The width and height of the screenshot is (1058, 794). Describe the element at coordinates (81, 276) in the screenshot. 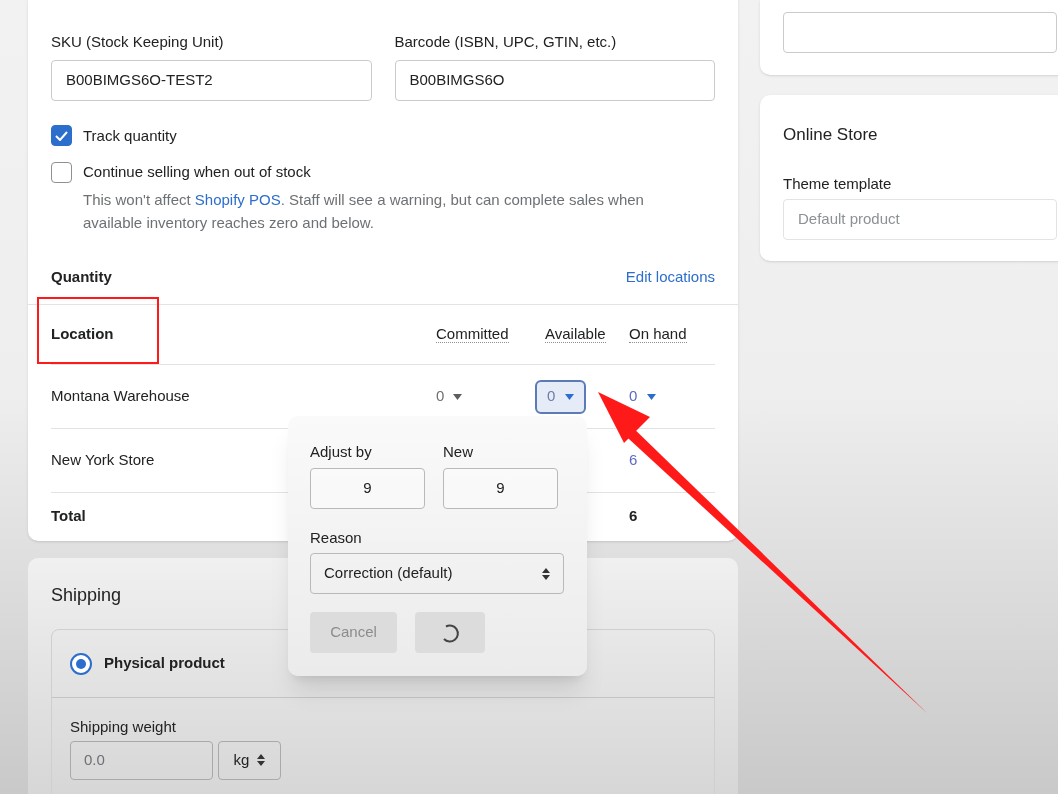

I see `section-title: Quantity` at that location.